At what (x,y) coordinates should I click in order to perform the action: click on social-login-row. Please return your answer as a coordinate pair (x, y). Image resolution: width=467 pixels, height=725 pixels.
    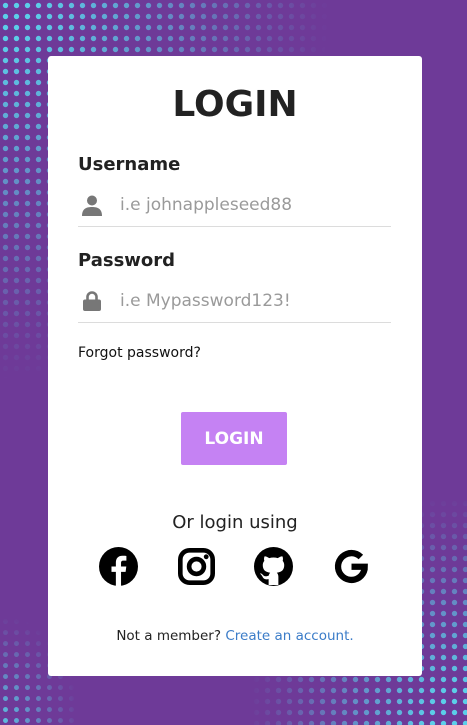
    Looking at the image, I should click on (235, 566).